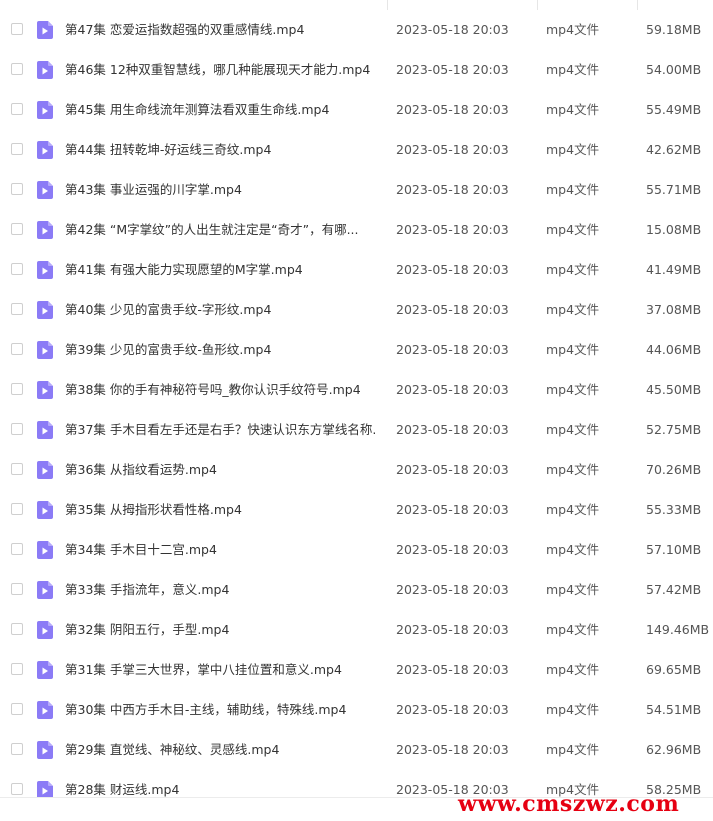 The height and width of the screenshot is (821, 713). What do you see at coordinates (678, 629) in the screenshot?
I see `file-size: 149.46MB` at bounding box center [678, 629].